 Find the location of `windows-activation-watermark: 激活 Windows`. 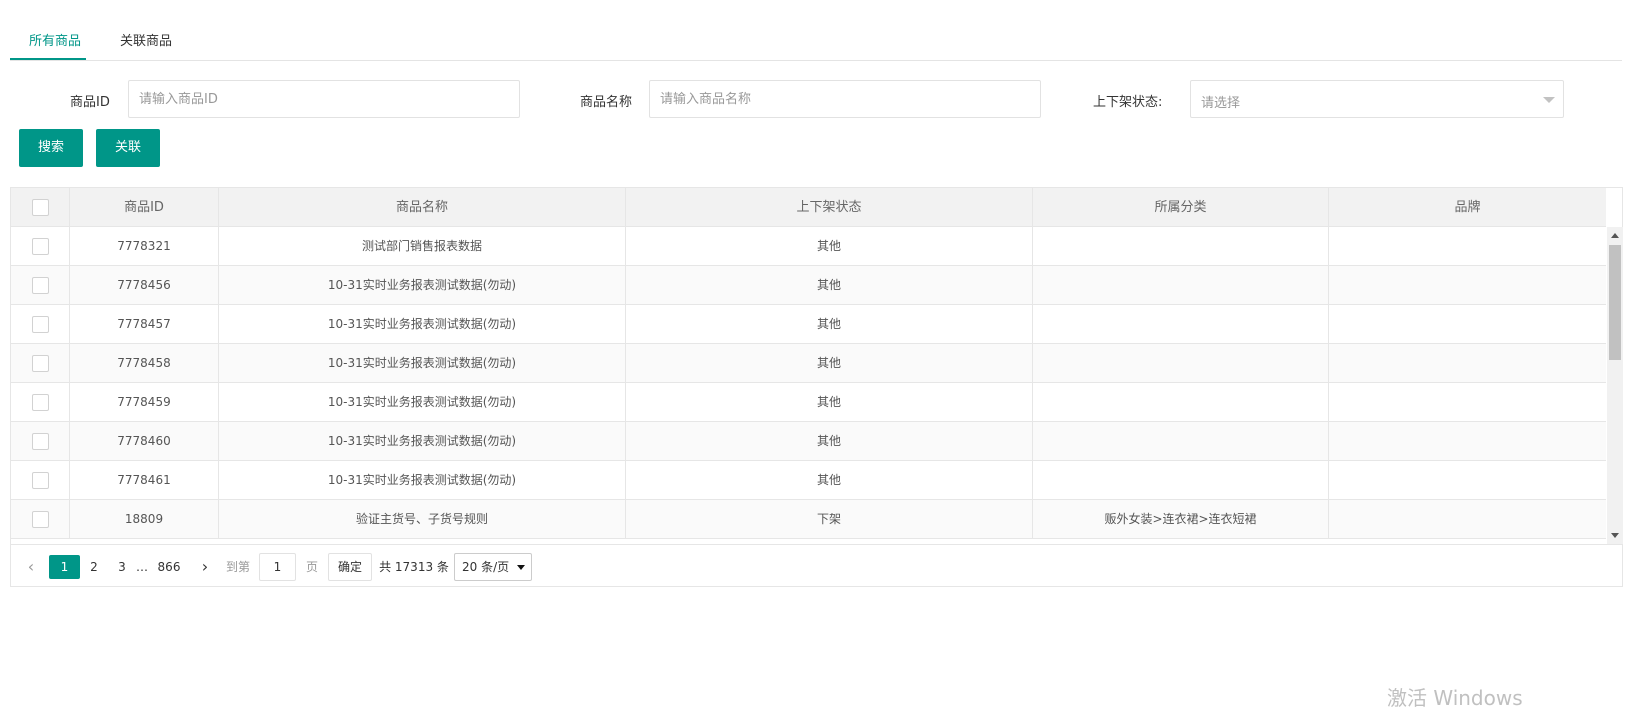

windows-activation-watermark: 激活 Windows is located at coordinates (1455, 698).